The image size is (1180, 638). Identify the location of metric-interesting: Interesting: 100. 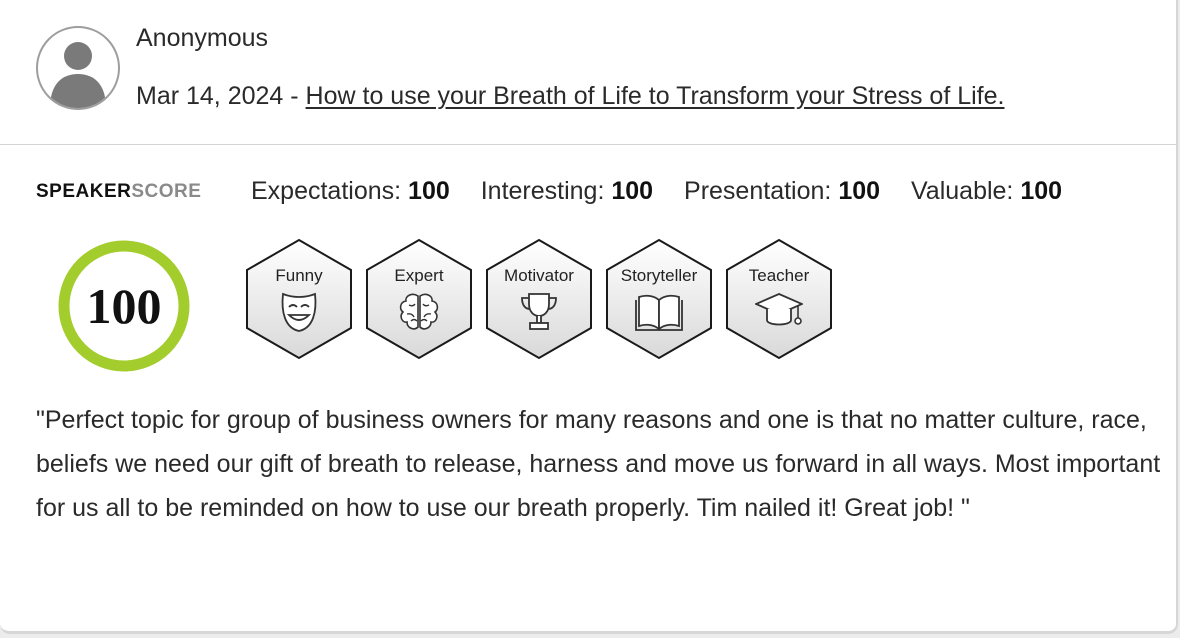
(567, 191).